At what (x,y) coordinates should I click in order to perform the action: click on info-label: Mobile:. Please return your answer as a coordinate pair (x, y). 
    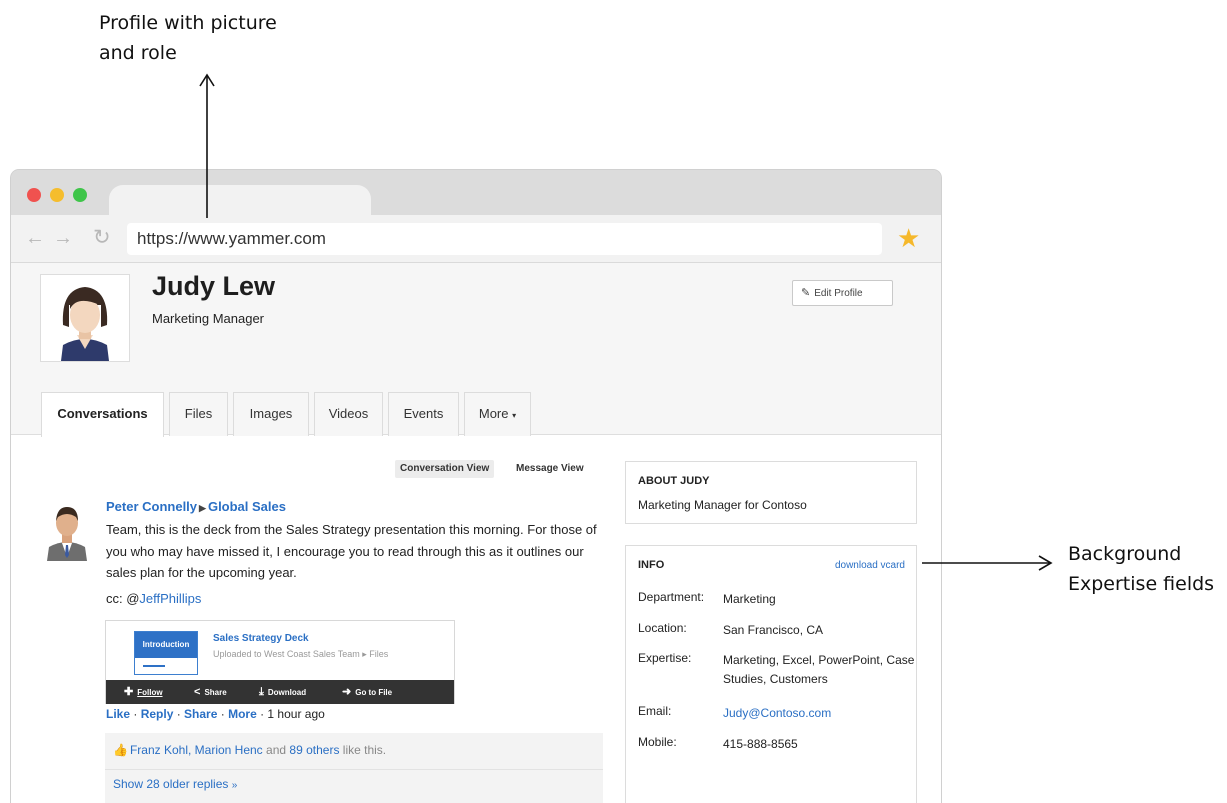
    Looking at the image, I should click on (657, 742).